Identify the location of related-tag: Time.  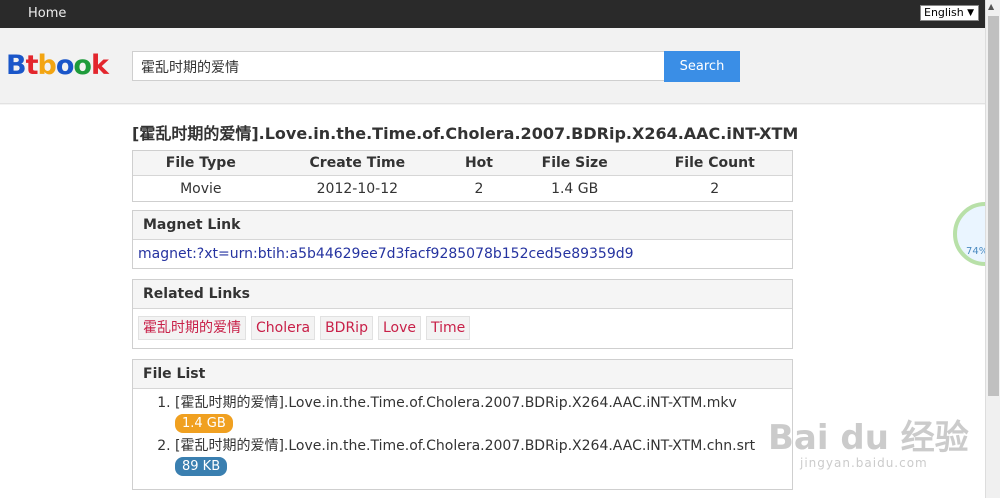
(448, 328).